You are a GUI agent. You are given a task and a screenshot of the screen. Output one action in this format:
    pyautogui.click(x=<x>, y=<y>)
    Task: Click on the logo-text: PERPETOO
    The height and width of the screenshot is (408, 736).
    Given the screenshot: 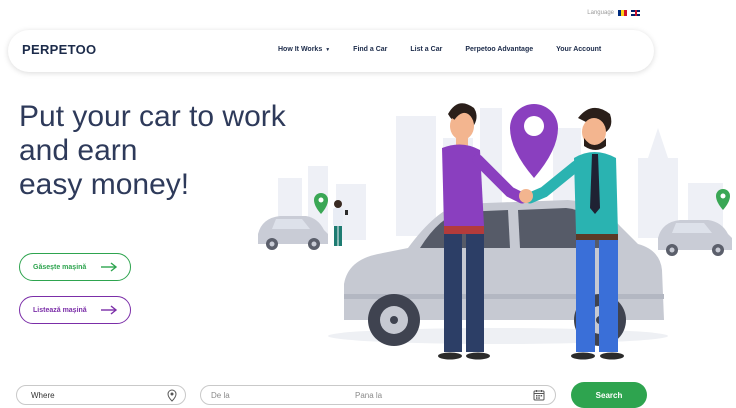 What is the action you would take?
    pyautogui.click(x=59, y=49)
    